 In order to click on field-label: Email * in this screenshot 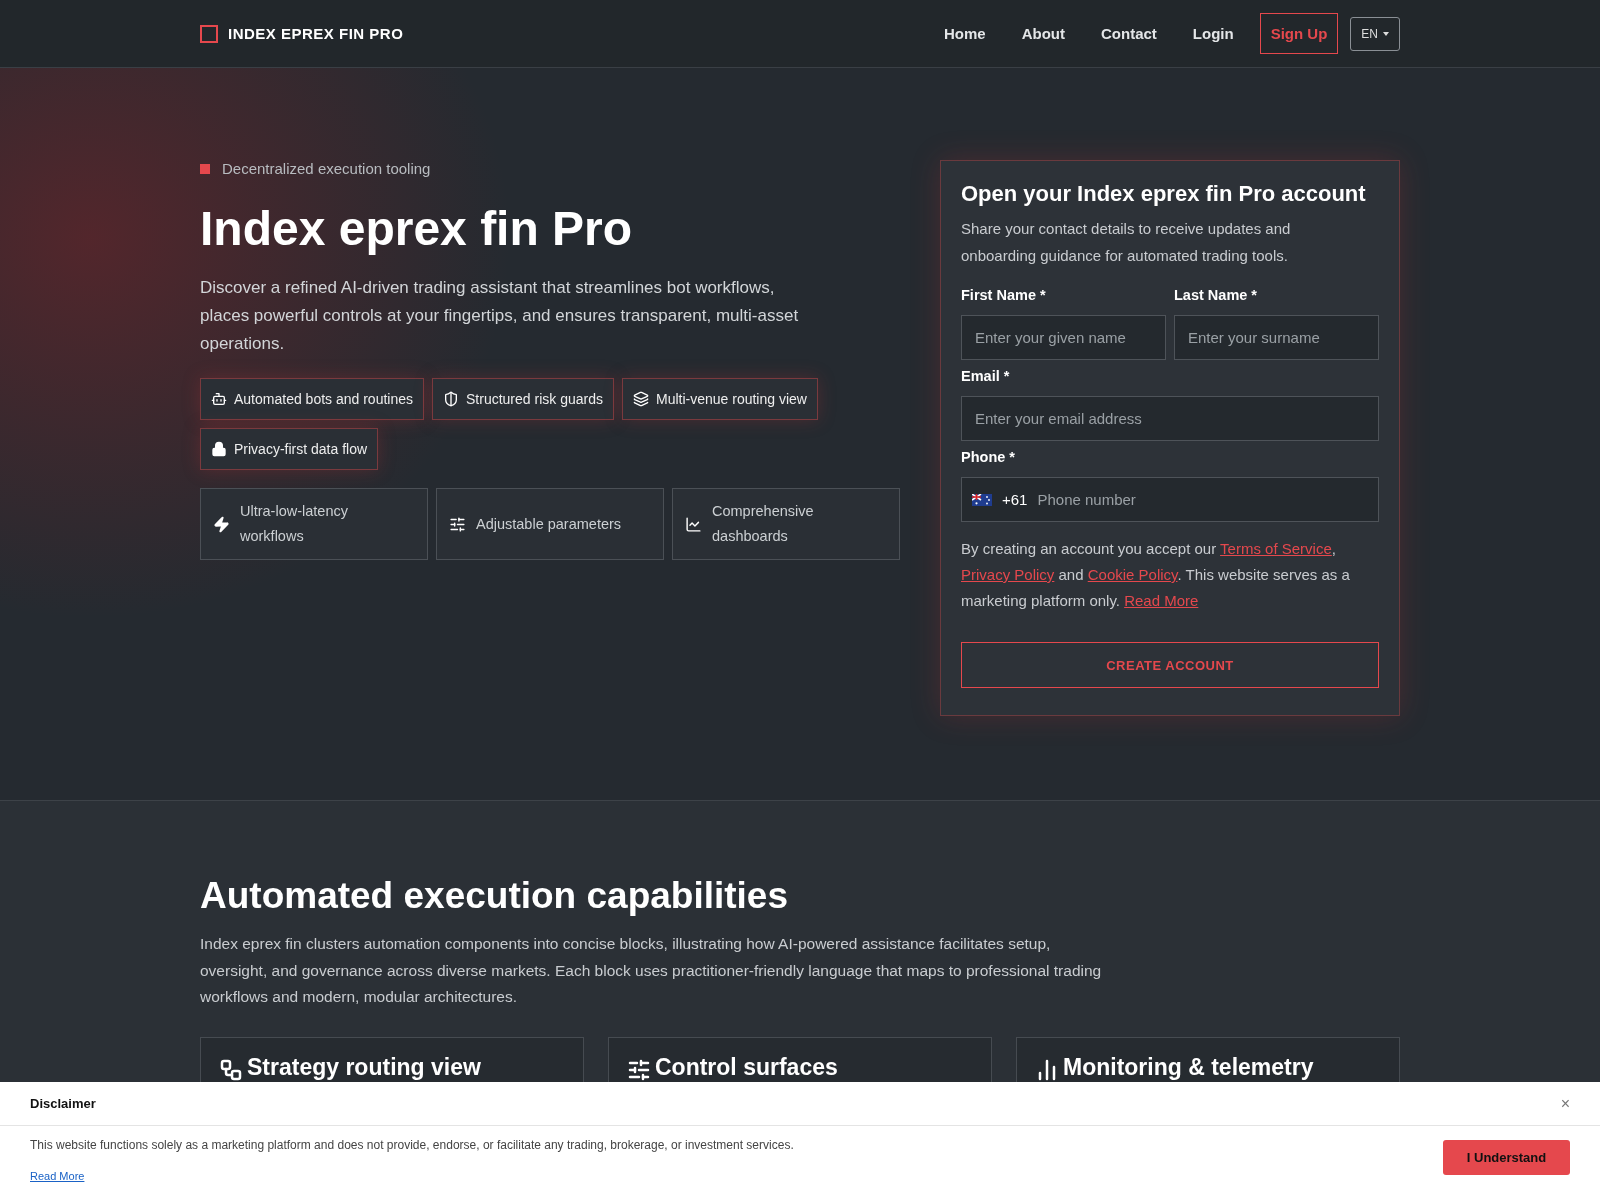, I will do `click(986, 376)`.